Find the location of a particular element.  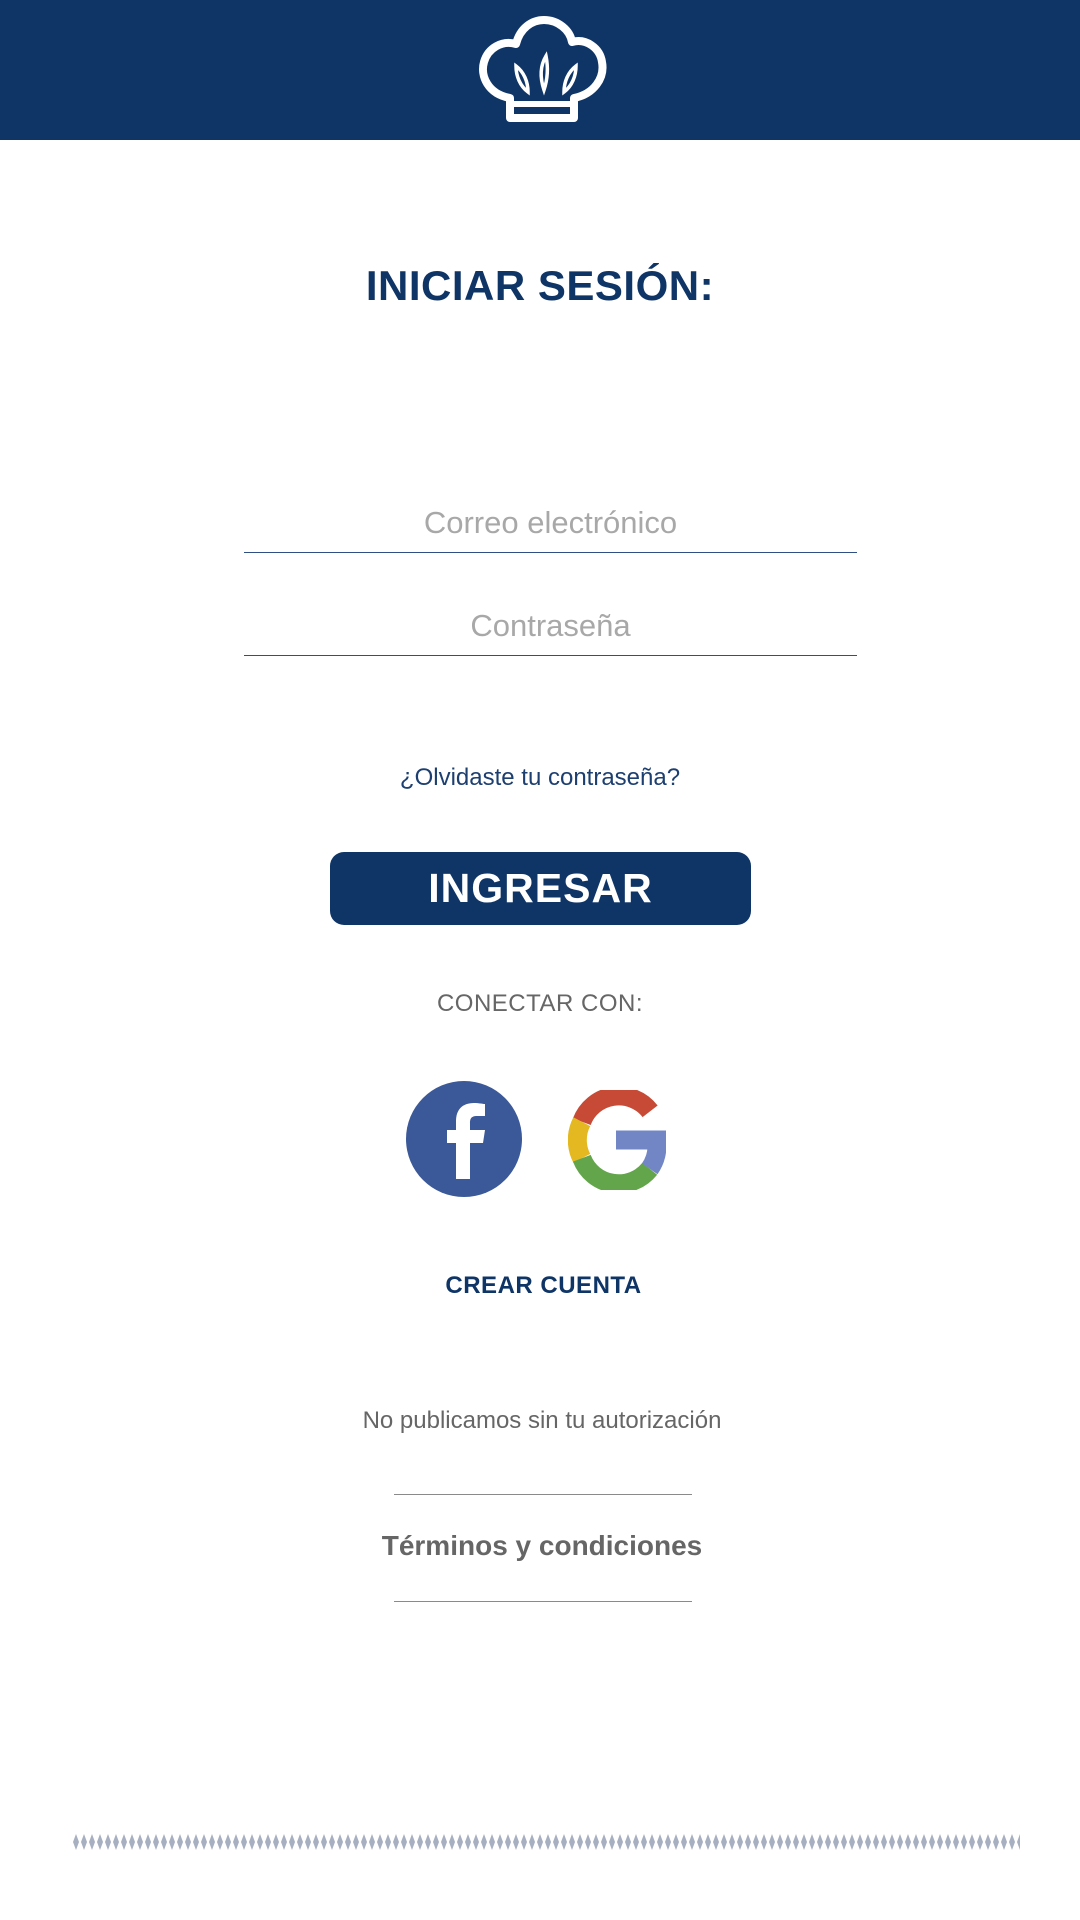

login-button: INGRESAR is located at coordinates (540, 888).